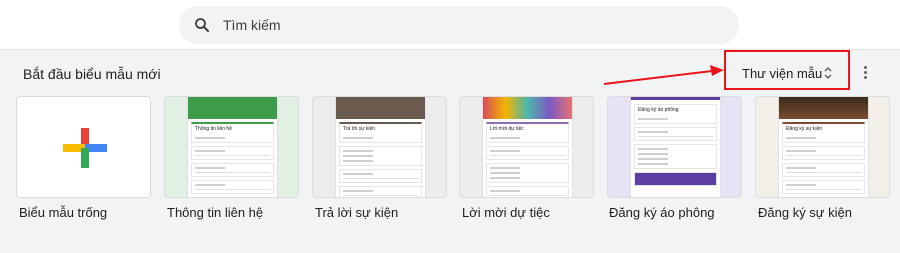  What do you see at coordinates (215, 212) in the screenshot?
I see `template-label-contact: Thông tin liên hệ` at bounding box center [215, 212].